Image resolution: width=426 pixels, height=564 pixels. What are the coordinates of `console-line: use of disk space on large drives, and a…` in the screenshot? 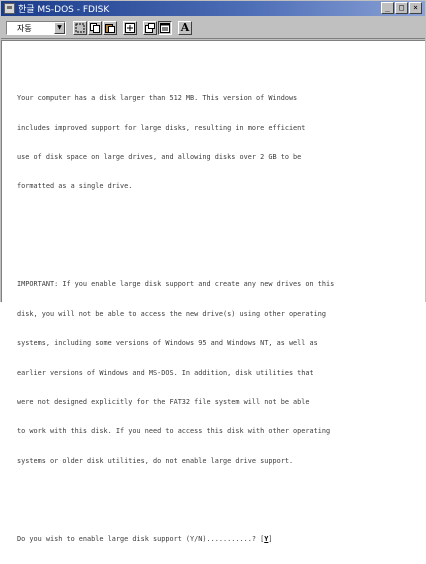 It's located at (159, 156).